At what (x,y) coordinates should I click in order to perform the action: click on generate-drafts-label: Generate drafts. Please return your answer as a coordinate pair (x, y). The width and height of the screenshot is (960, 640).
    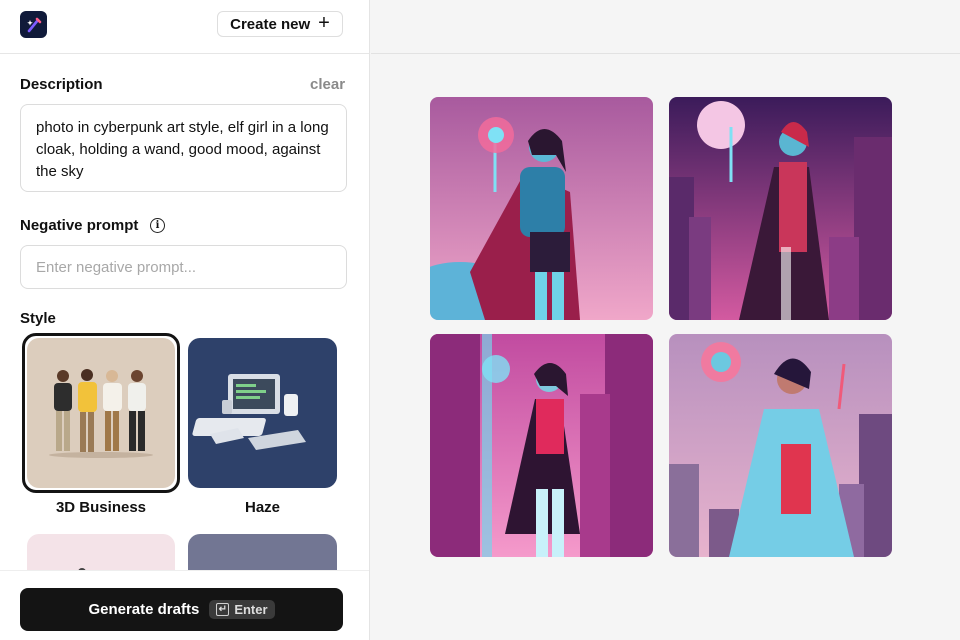
    Looking at the image, I should click on (144, 609).